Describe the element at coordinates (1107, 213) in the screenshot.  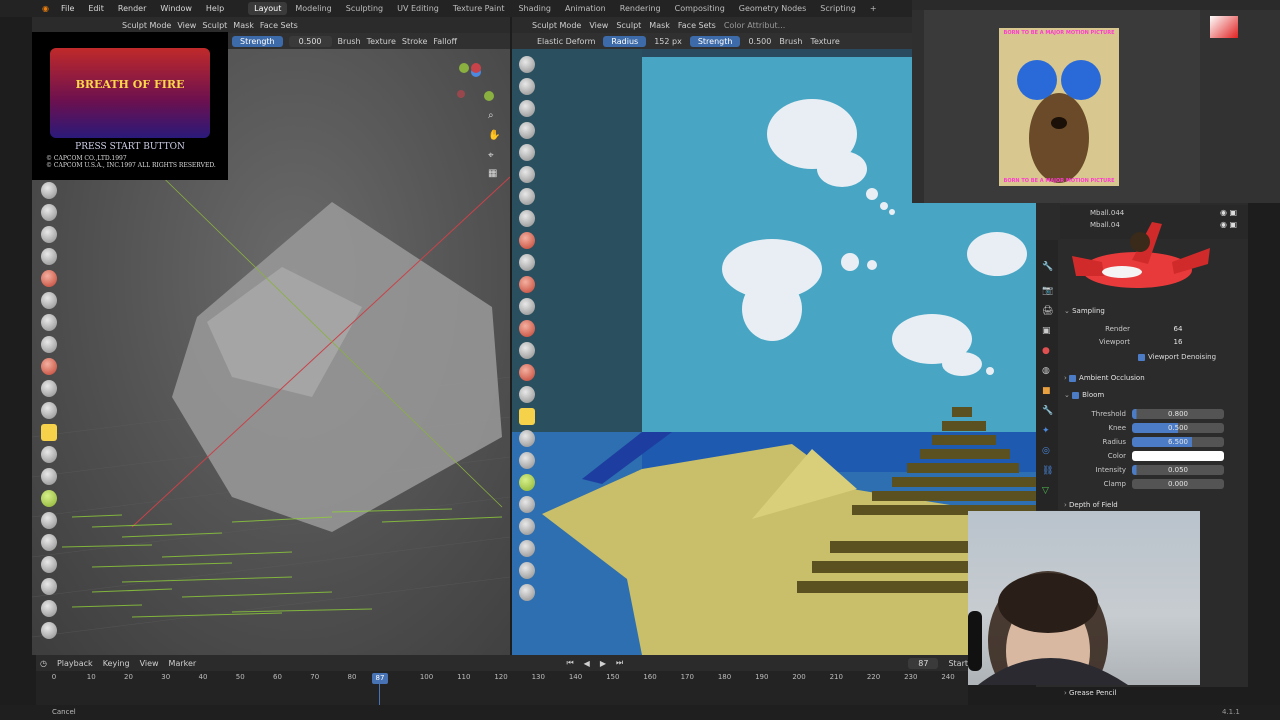
I see `outliner-row-mball-044: Mball.044` at that location.